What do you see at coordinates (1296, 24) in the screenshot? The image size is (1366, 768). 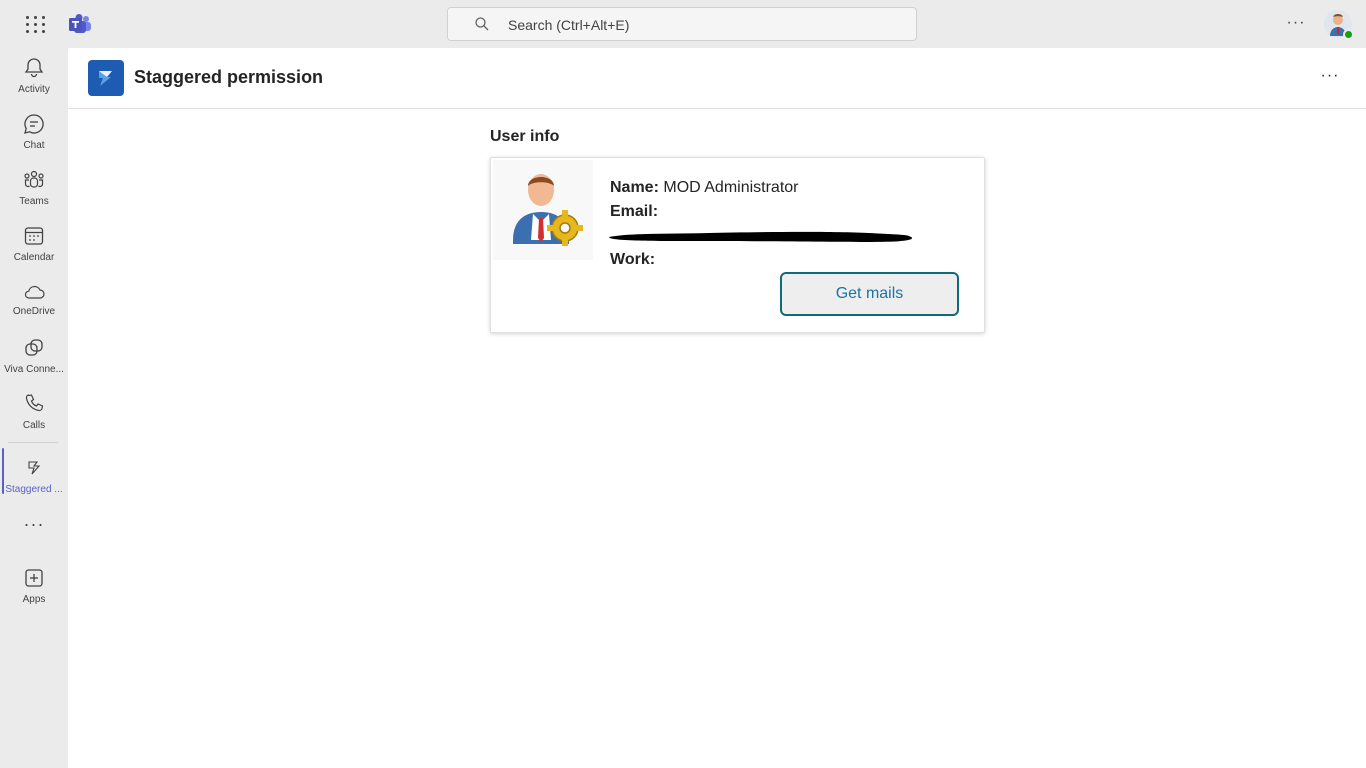 I see `settings-more-button: ···` at bounding box center [1296, 24].